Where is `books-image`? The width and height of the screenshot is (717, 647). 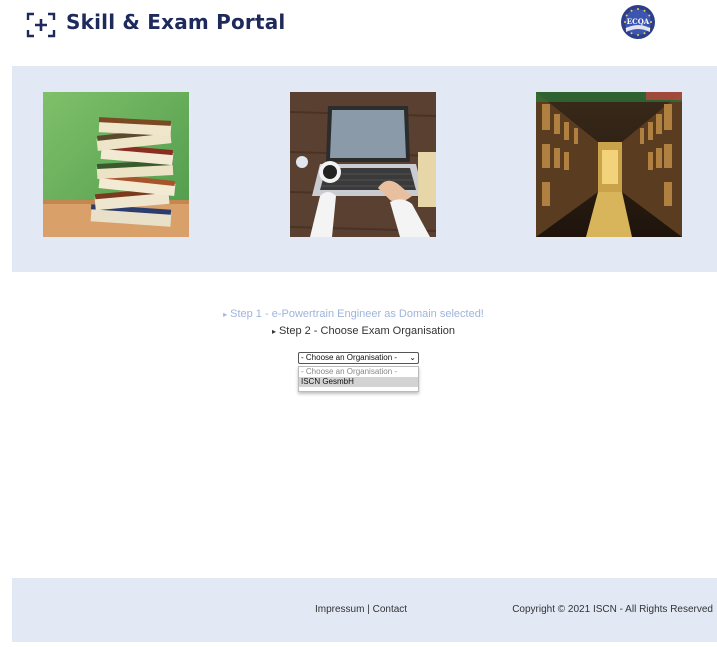
books-image is located at coordinates (116, 164).